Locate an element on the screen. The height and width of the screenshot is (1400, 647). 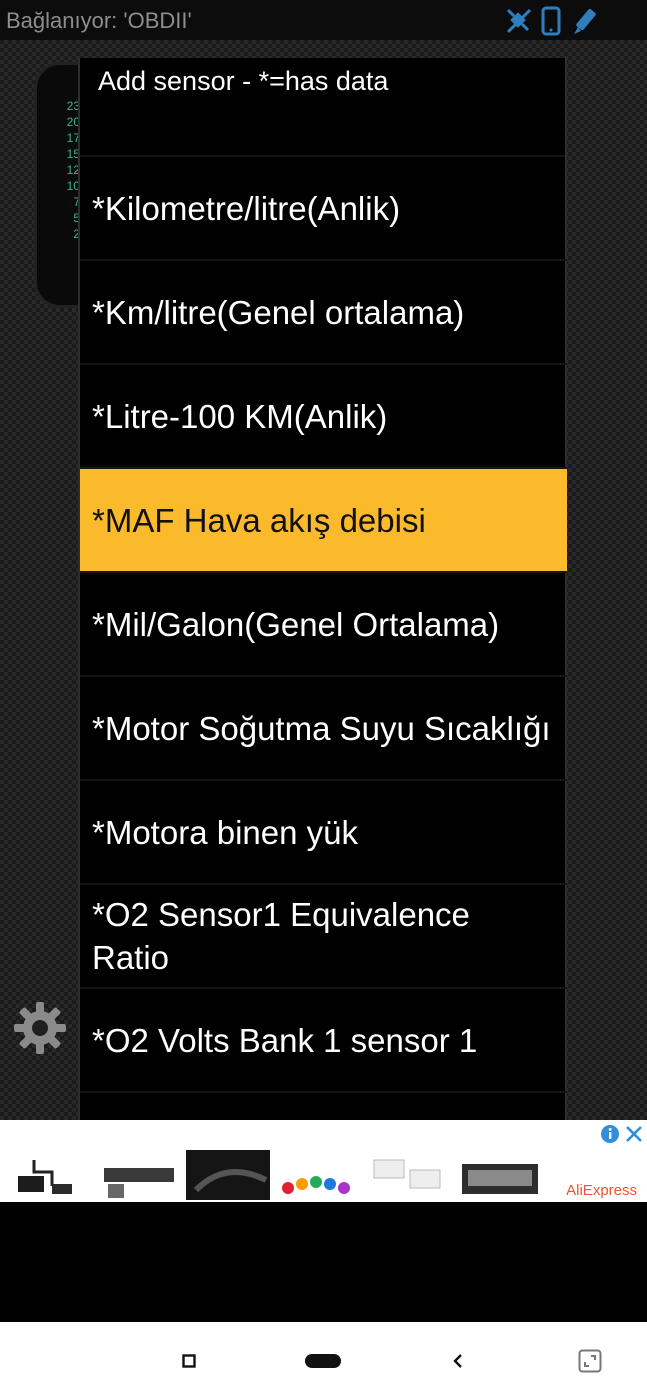
back-chevron-icon is located at coordinates (458, 1363).